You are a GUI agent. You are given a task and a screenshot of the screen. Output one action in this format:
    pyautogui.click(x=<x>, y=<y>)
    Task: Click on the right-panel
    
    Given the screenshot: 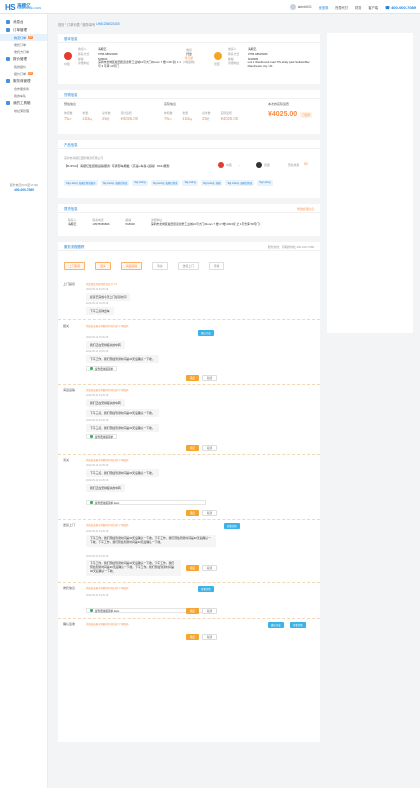 What is the action you would take?
    pyautogui.click(x=370, y=183)
    